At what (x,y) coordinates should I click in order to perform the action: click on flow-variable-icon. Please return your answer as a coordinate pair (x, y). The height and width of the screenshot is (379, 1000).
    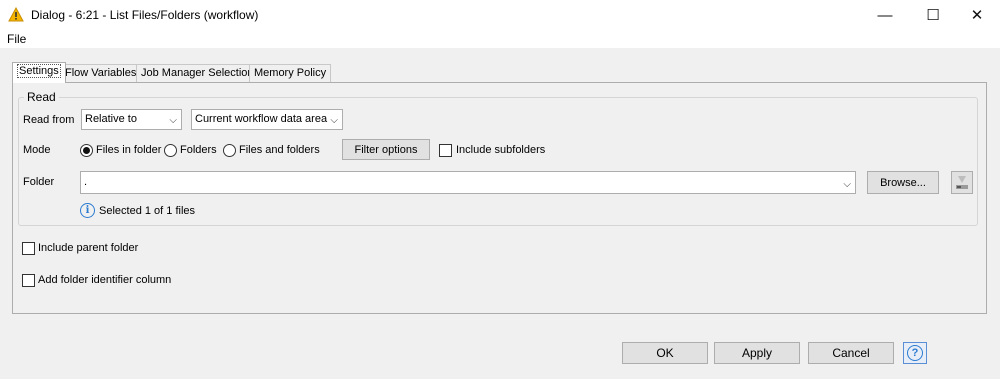
    Looking at the image, I should click on (962, 182).